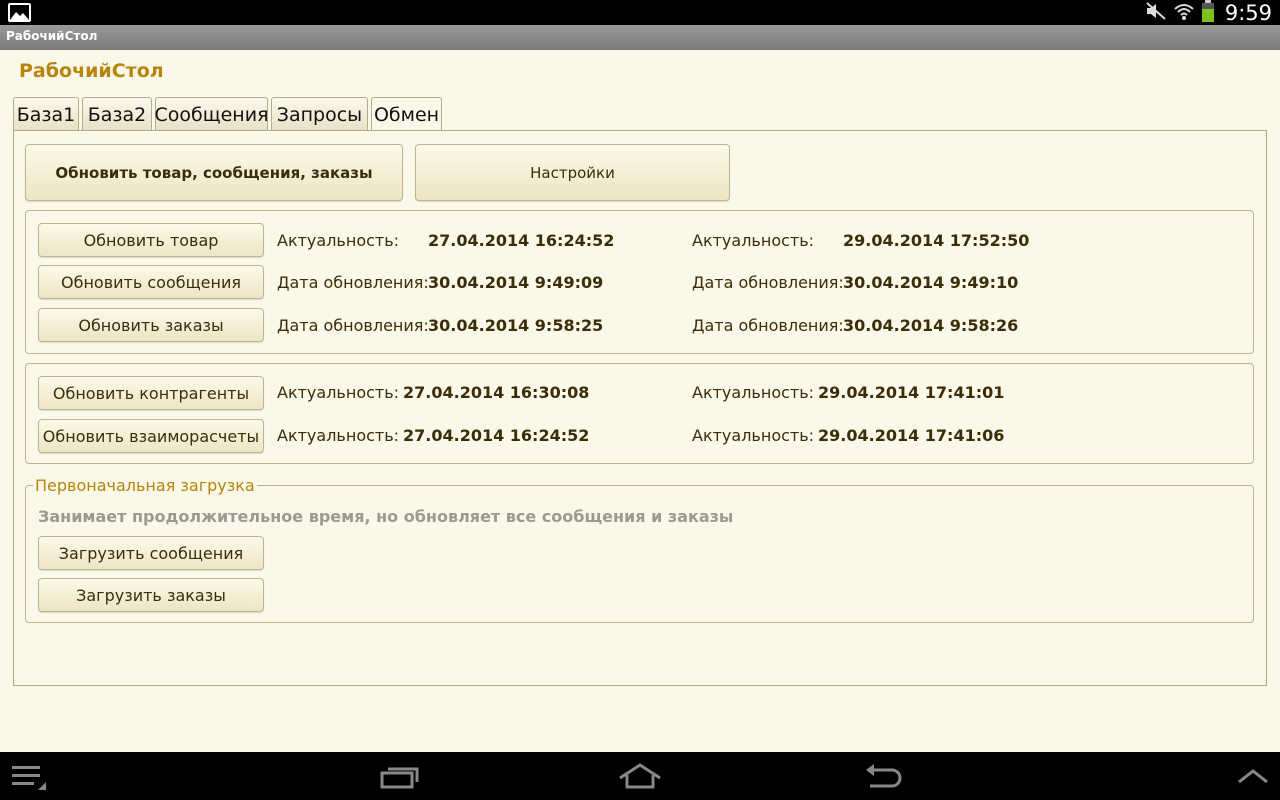 The width and height of the screenshot is (1280, 800). What do you see at coordinates (753, 435) in the screenshot?
I see `settlements-actuality-label-2: Актуальность:` at bounding box center [753, 435].